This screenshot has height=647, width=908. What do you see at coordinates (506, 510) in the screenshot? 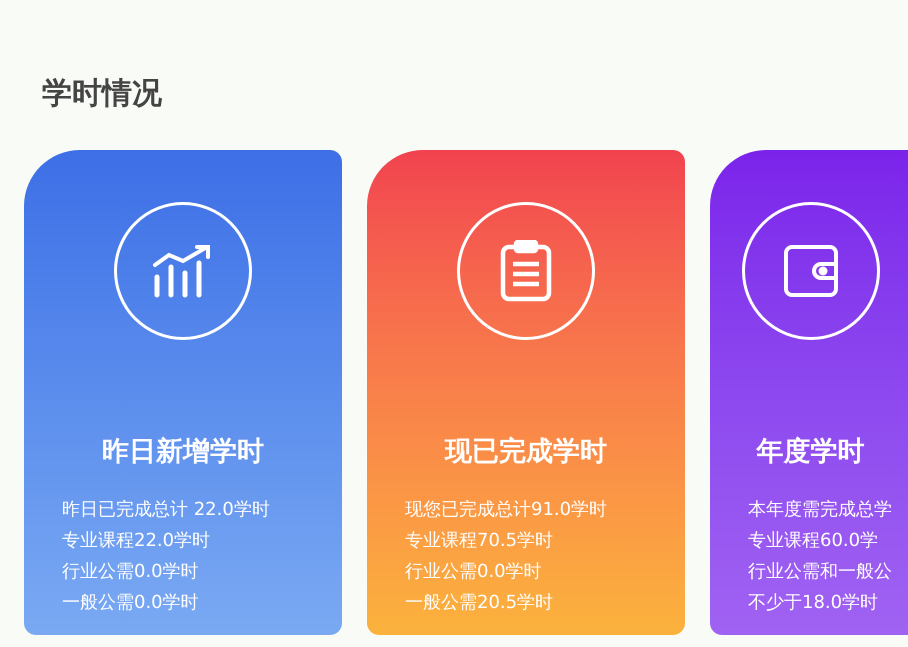
I see `hours-line: 现您已完成总计91.0学时` at bounding box center [506, 510].